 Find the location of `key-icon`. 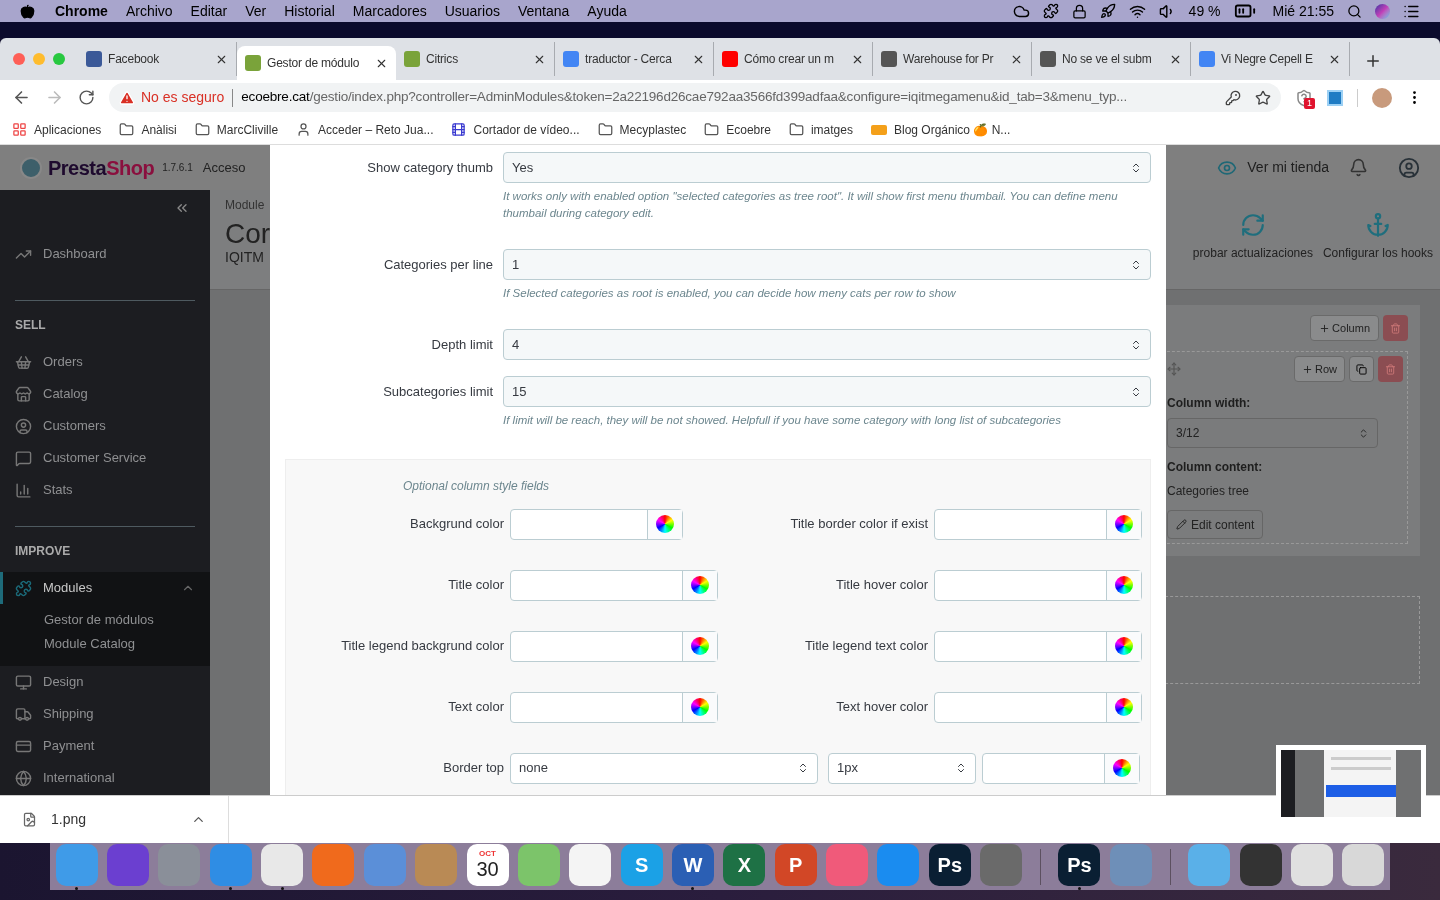

key-icon is located at coordinates (1233, 97).